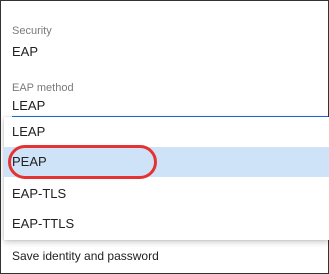  What do you see at coordinates (43, 88) in the screenshot?
I see `eap-method-label: EAP method` at bounding box center [43, 88].